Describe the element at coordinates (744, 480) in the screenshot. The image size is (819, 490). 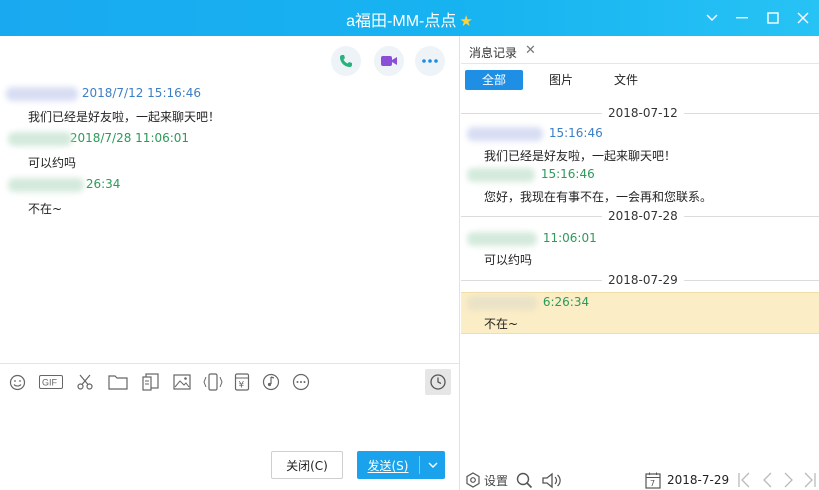
I see `first-page-icon` at that location.